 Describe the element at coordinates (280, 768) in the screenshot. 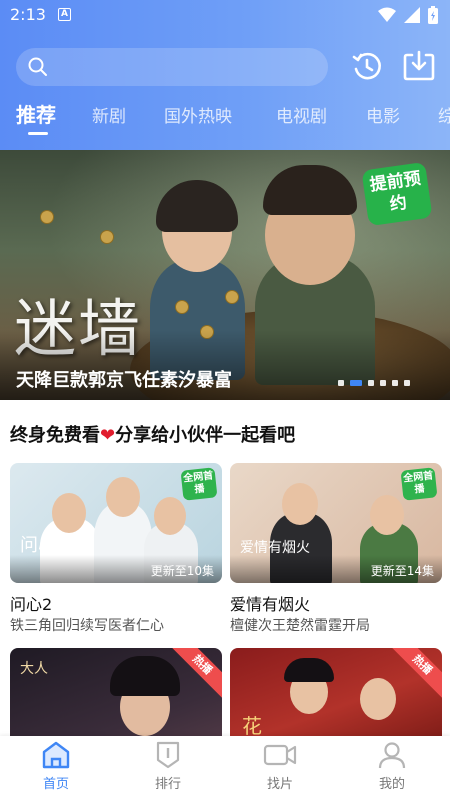

I see `nav-find: 找片` at that location.